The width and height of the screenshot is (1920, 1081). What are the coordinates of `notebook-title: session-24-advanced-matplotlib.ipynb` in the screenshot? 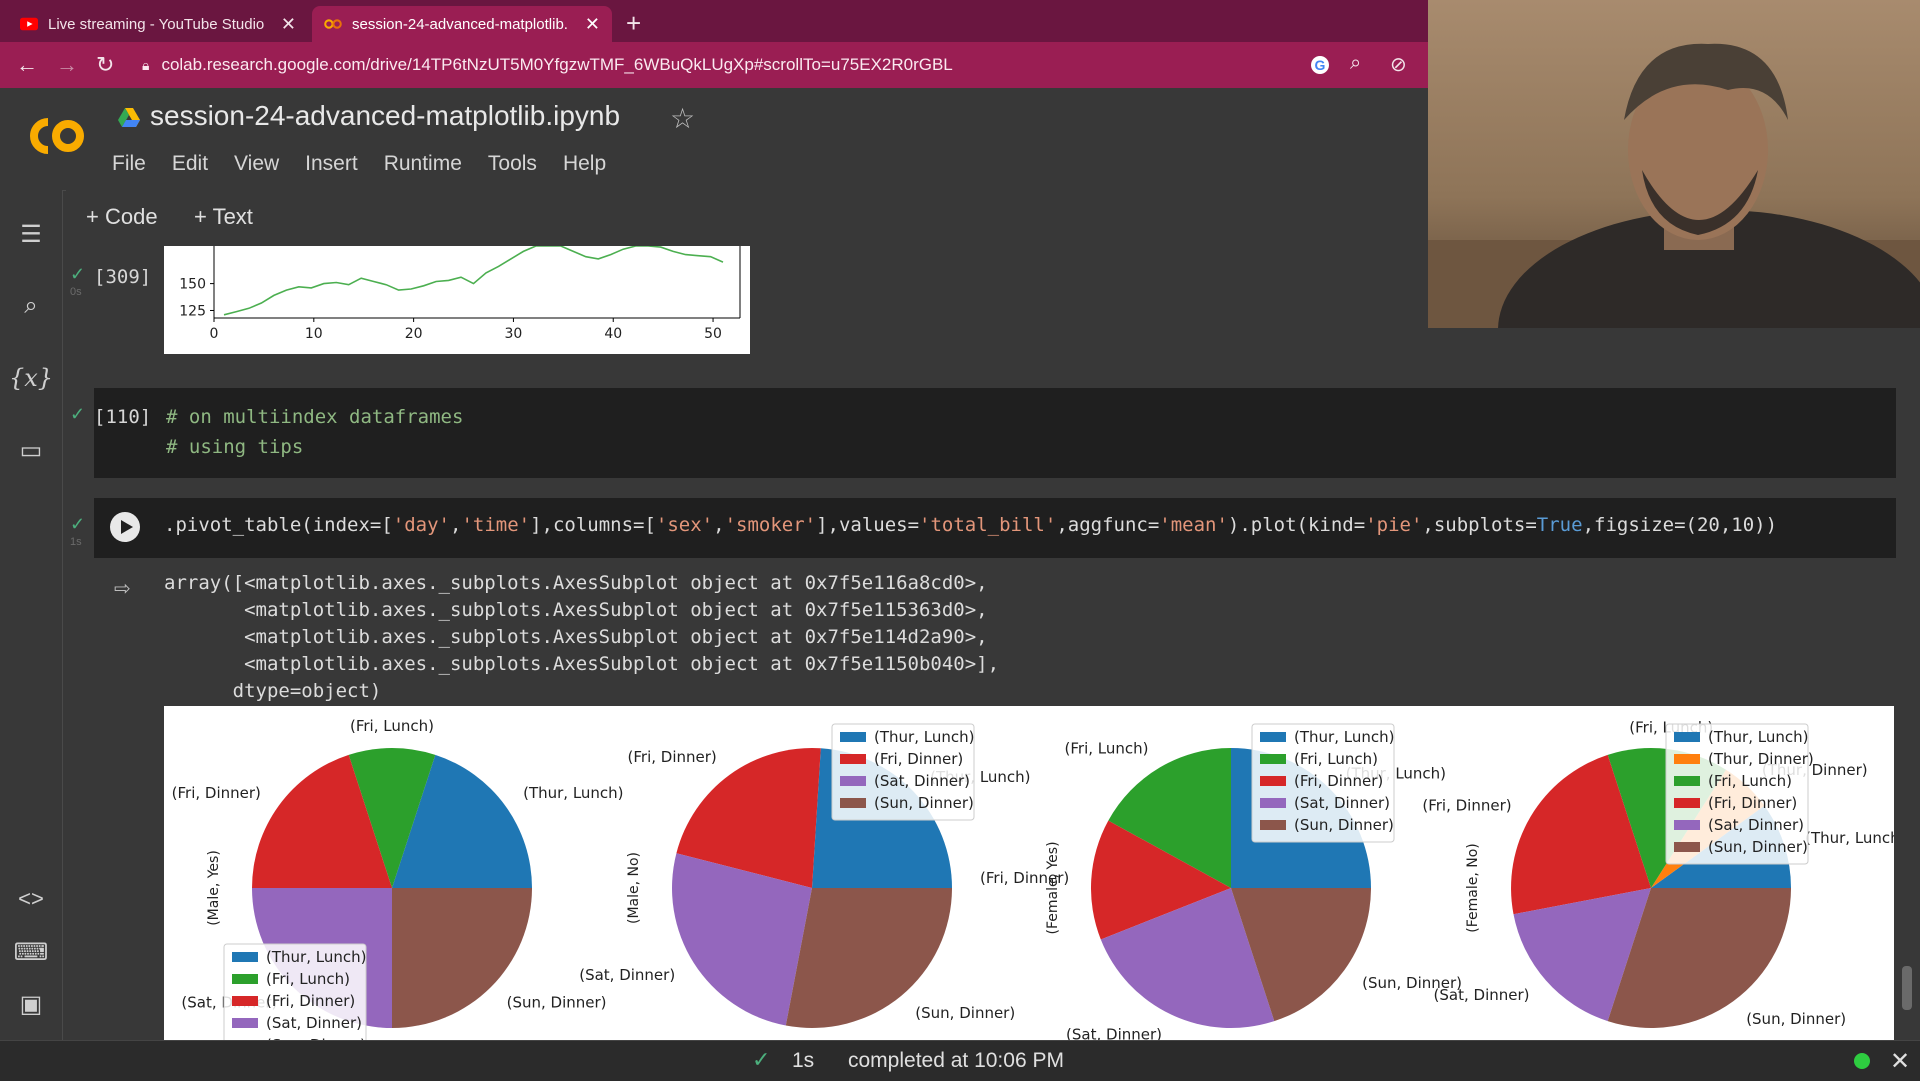 It's located at (385, 116).